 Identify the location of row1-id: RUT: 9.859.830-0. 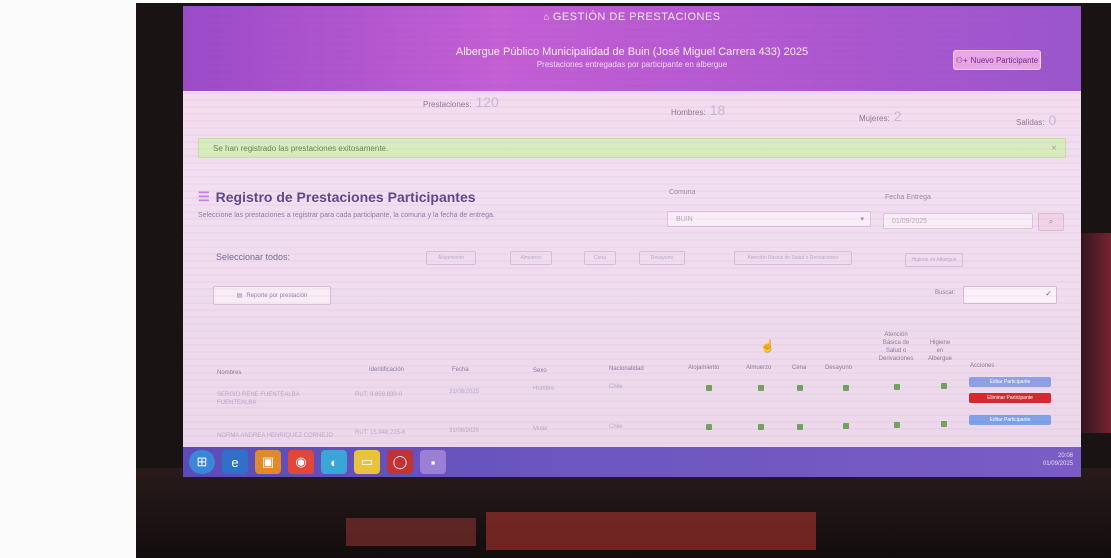
(379, 395).